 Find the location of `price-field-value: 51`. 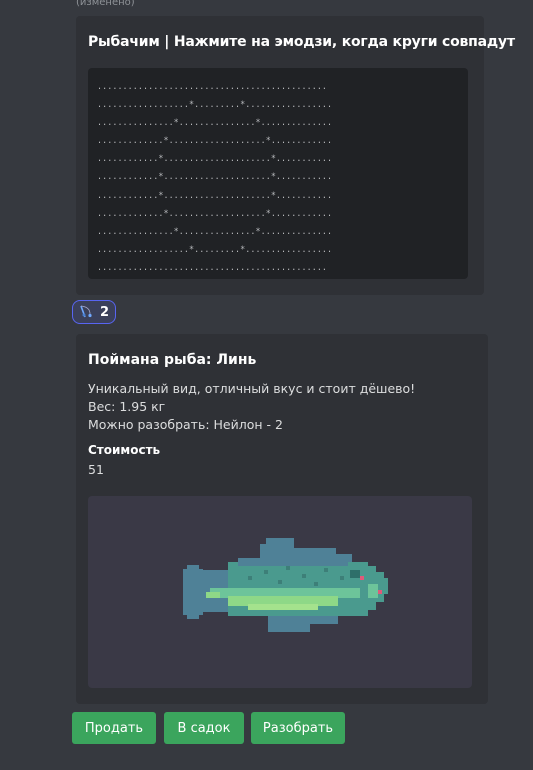

price-field-value: 51 is located at coordinates (96, 469).